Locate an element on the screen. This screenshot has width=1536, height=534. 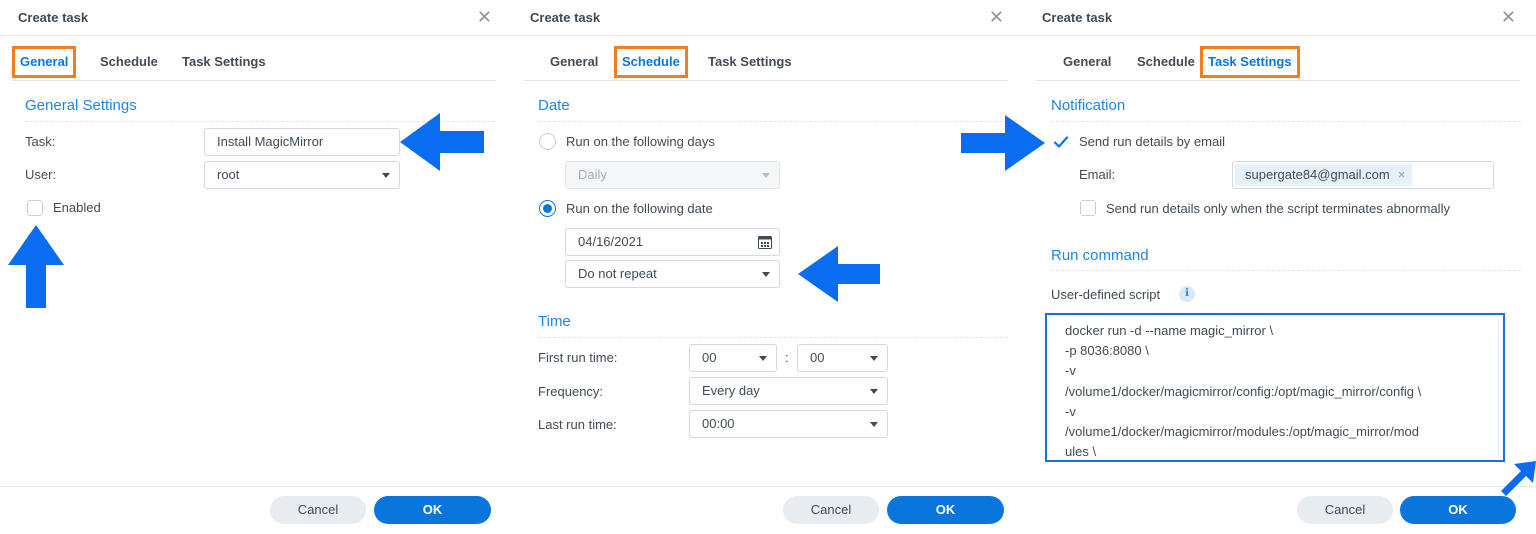
task-name-input: Install MagicMirror is located at coordinates (302, 142).